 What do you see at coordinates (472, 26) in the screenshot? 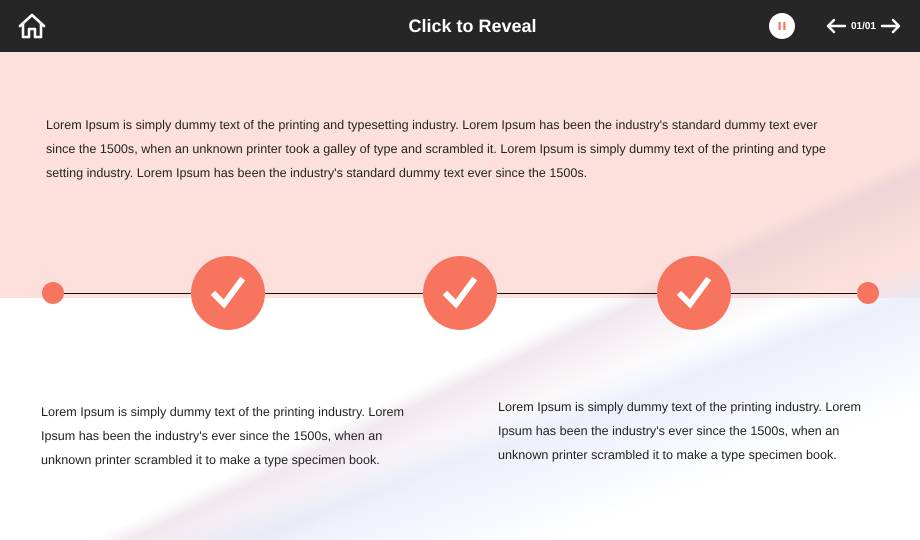
I see `page-title: Click to Reveal` at bounding box center [472, 26].